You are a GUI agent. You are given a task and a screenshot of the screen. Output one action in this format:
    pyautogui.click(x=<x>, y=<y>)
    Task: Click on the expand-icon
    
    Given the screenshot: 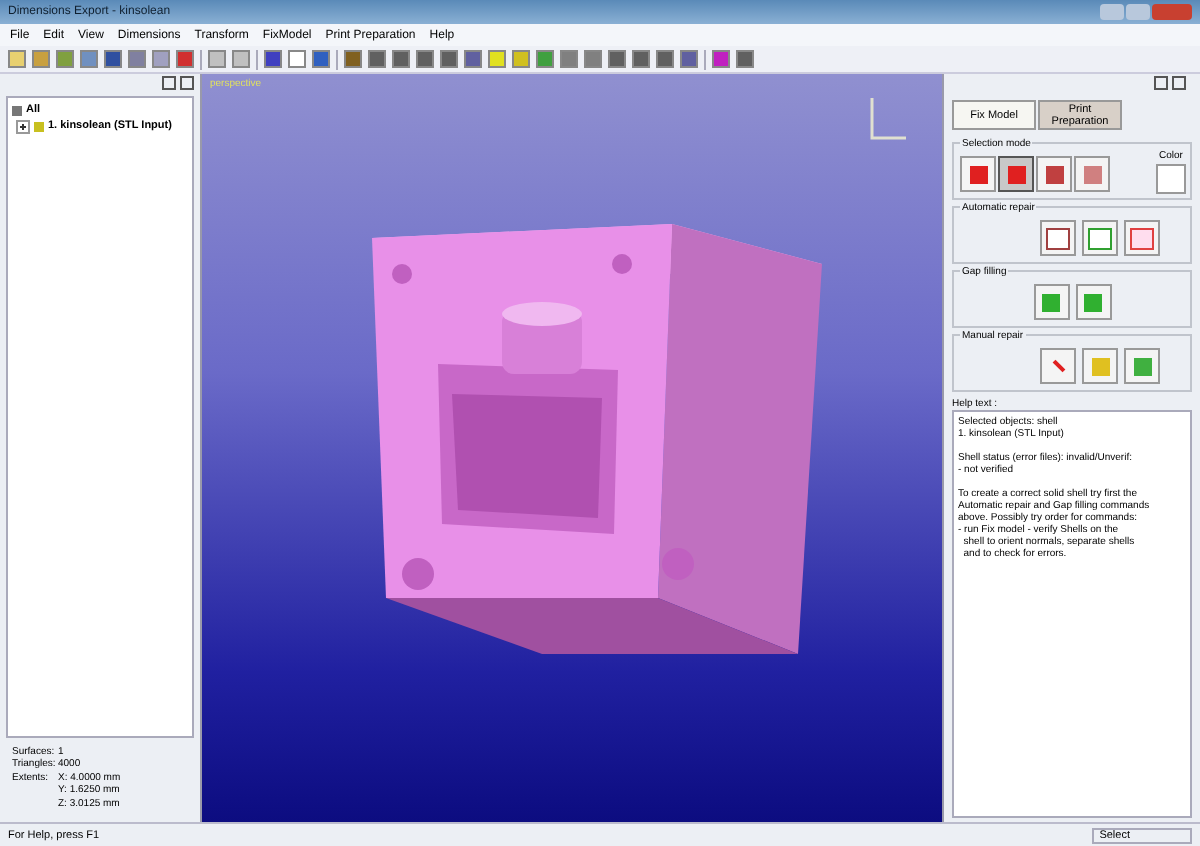 What is the action you would take?
    pyautogui.click(x=23, y=126)
    